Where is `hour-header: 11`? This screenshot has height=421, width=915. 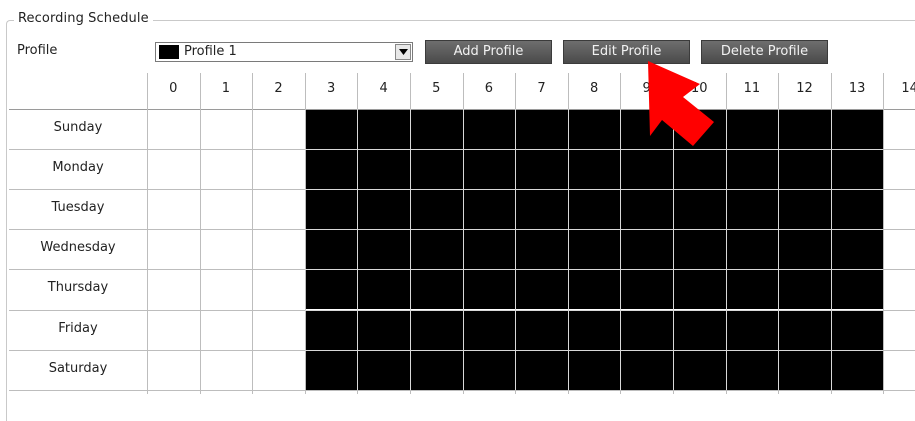 hour-header: 11 is located at coordinates (752, 91).